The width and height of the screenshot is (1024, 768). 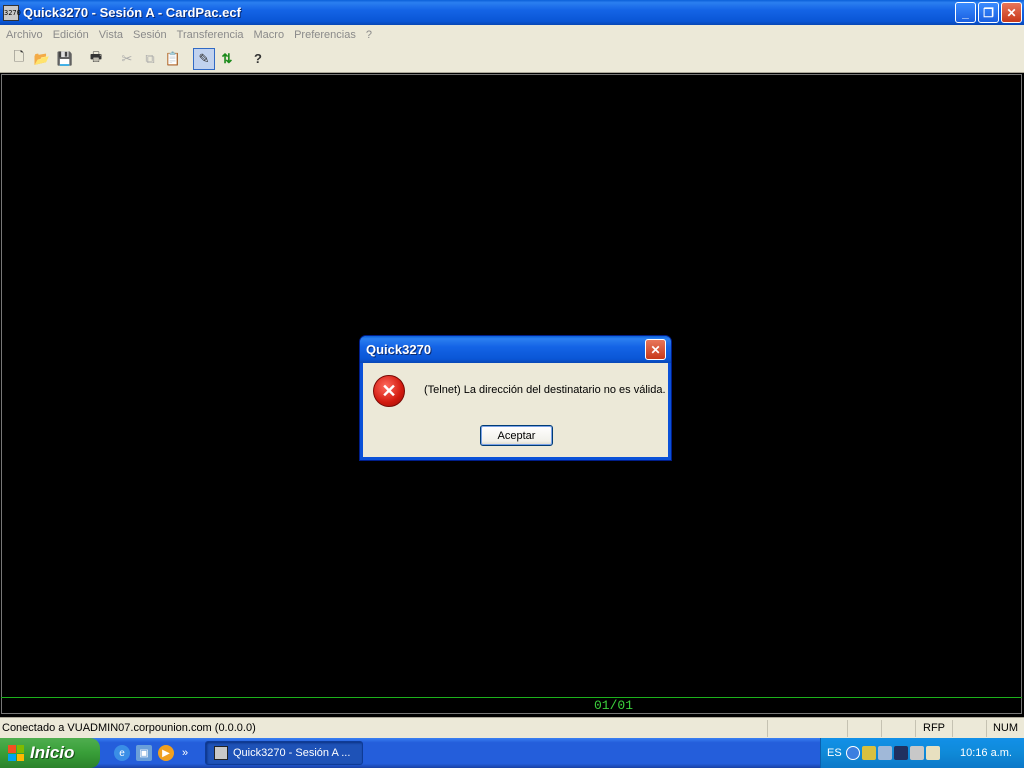 What do you see at coordinates (512, 59) in the screenshot?
I see `toolbar: 🗋 📂 💾 🖶 ✂ ⧉ 📋 ✎ ⇅ ?` at bounding box center [512, 59].